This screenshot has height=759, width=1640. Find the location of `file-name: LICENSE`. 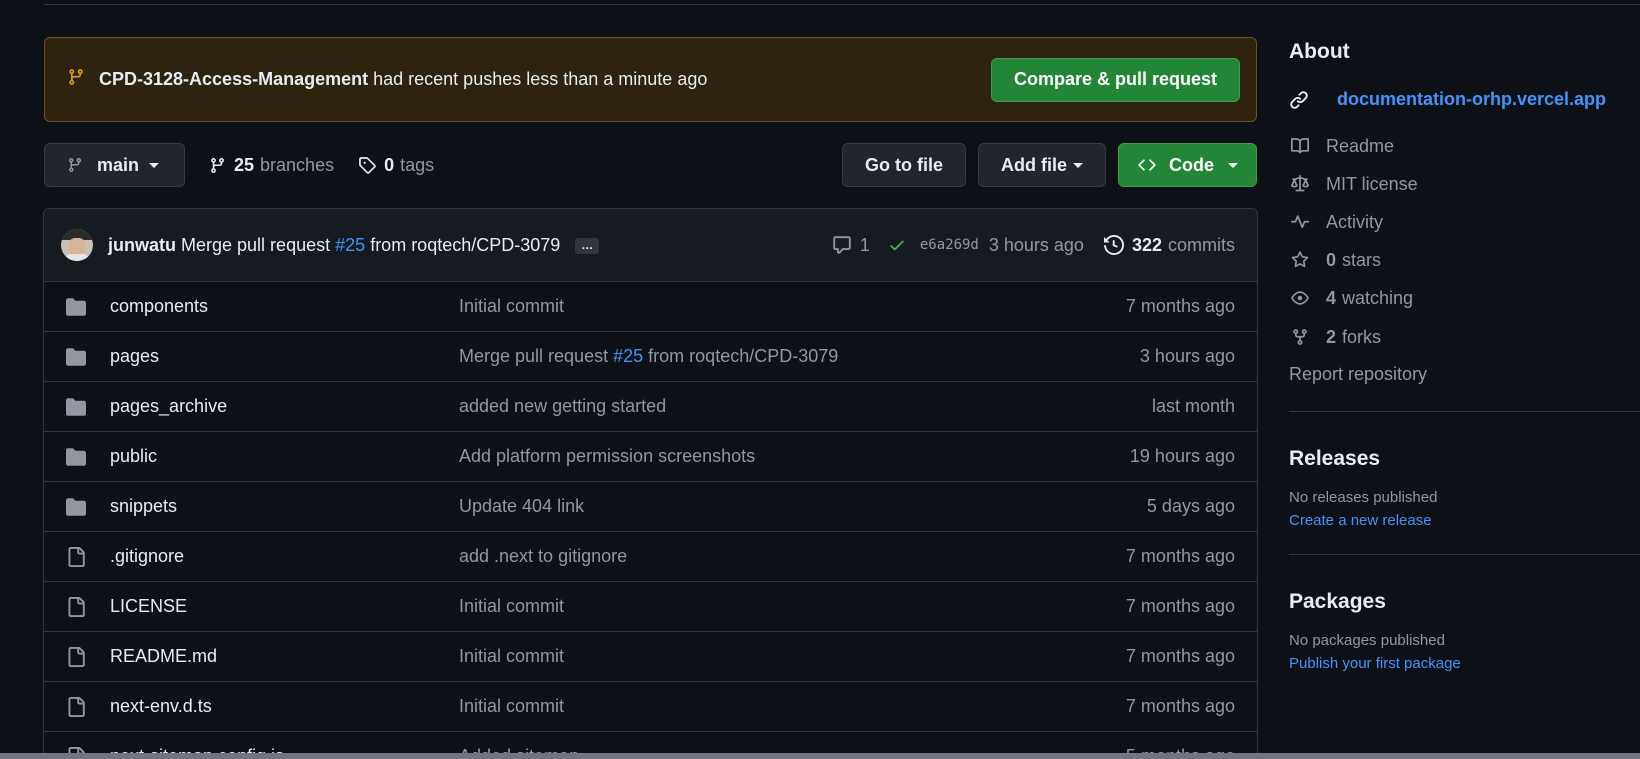

file-name: LICENSE is located at coordinates (284, 606).